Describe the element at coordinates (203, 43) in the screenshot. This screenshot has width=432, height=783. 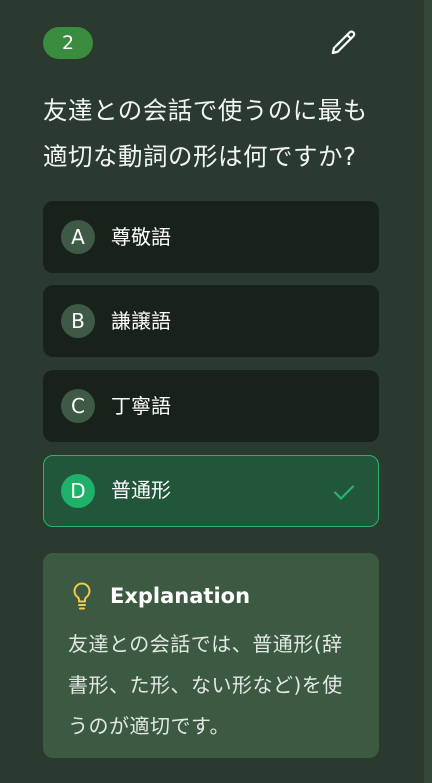
I see `question-header: 2` at that location.